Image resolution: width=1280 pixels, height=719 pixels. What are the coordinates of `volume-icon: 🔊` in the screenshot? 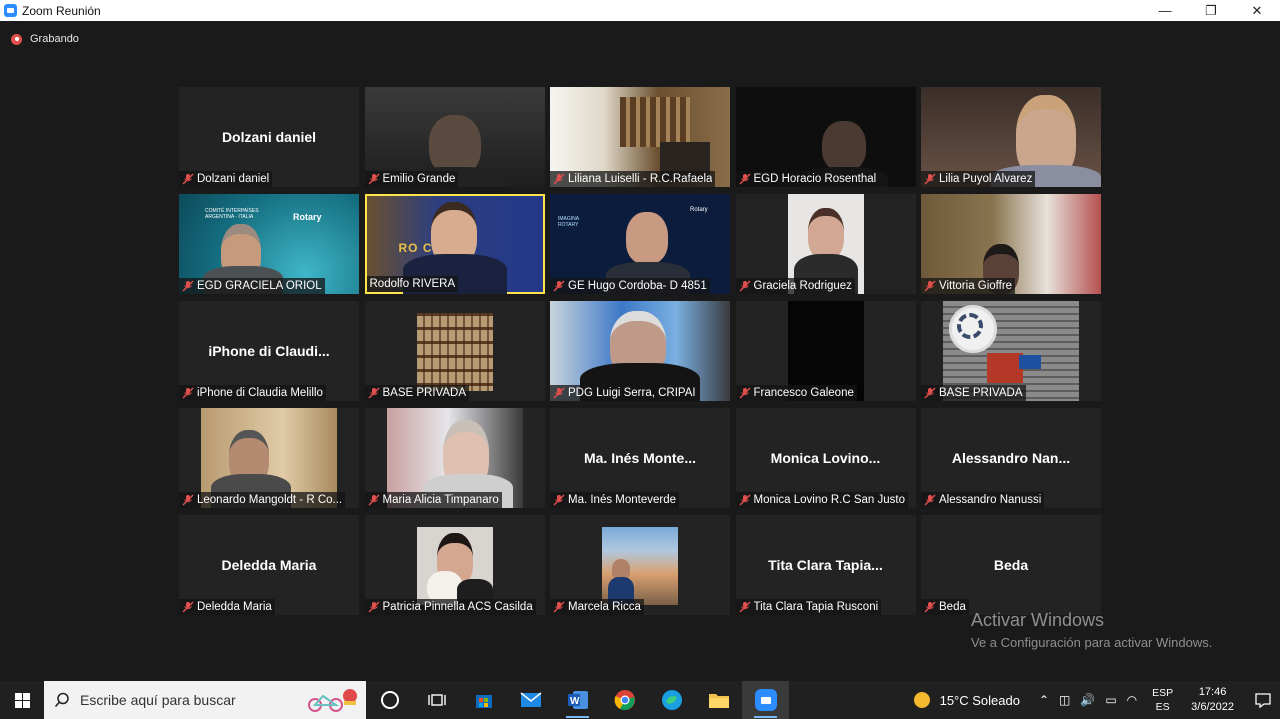 It's located at (1087, 700).